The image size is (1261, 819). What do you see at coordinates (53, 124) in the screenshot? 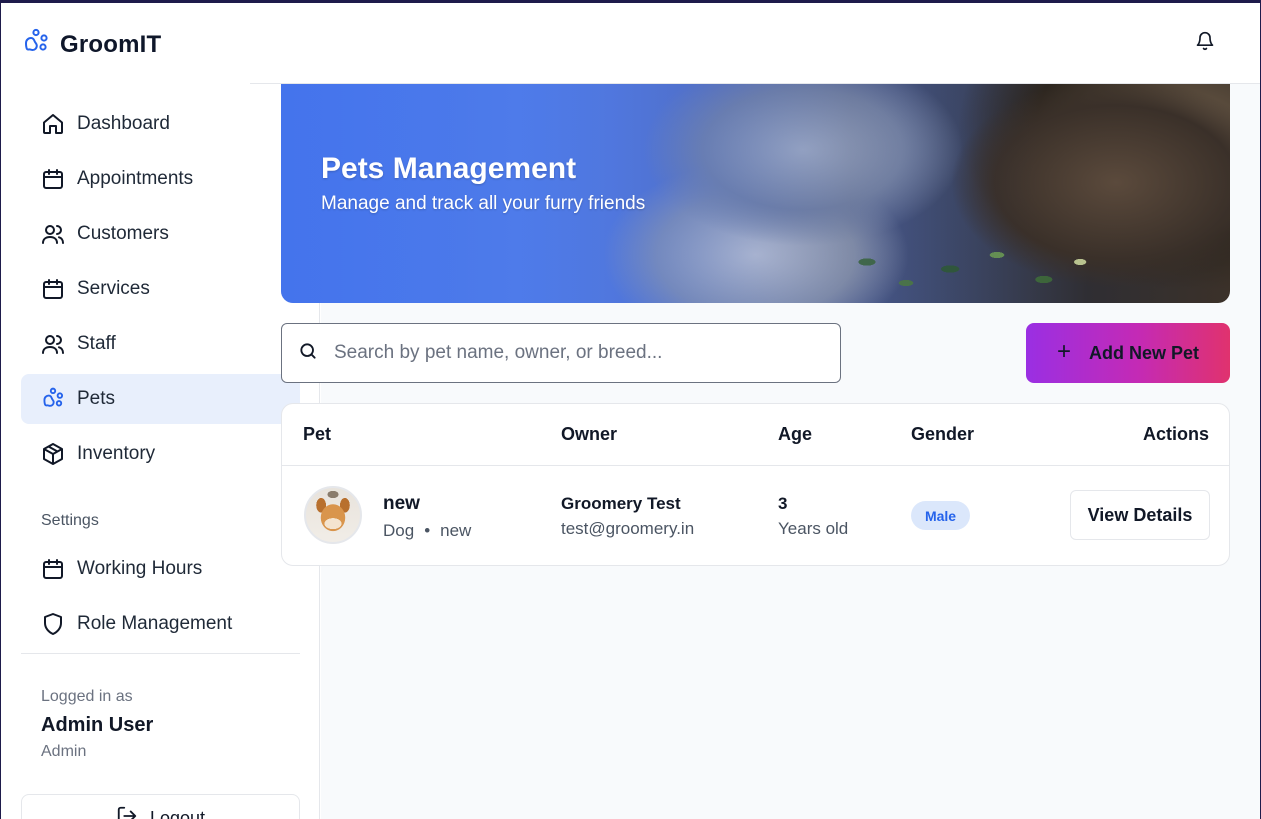
I see `home-icon` at bounding box center [53, 124].